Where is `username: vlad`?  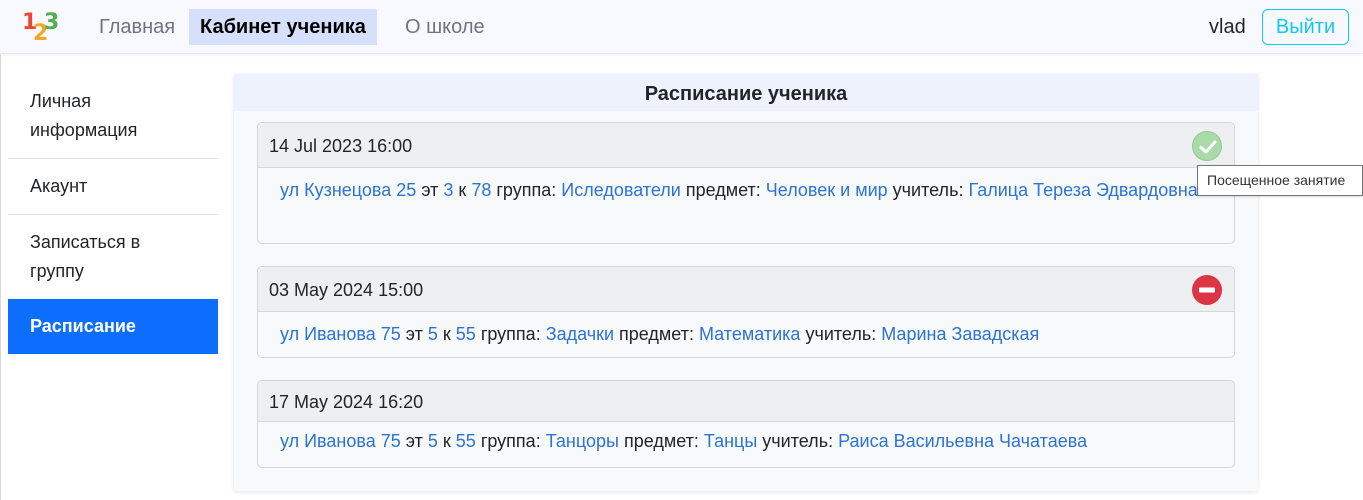 username: vlad is located at coordinates (1227, 27).